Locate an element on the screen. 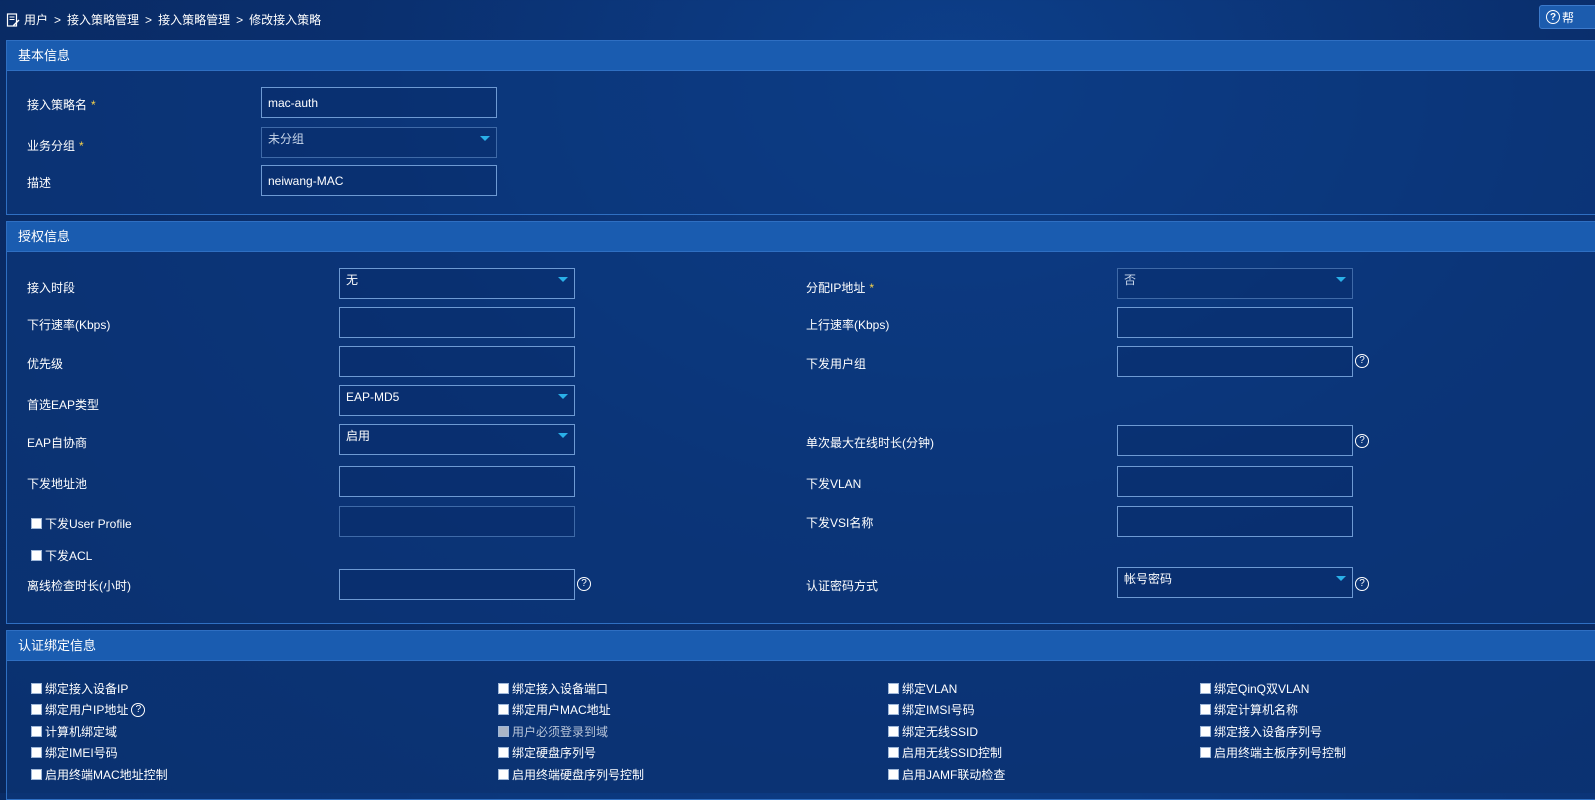 This screenshot has height=800, width=1595. breadcrumb-item-access-policy: 接入策略管理 is located at coordinates (194, 19).